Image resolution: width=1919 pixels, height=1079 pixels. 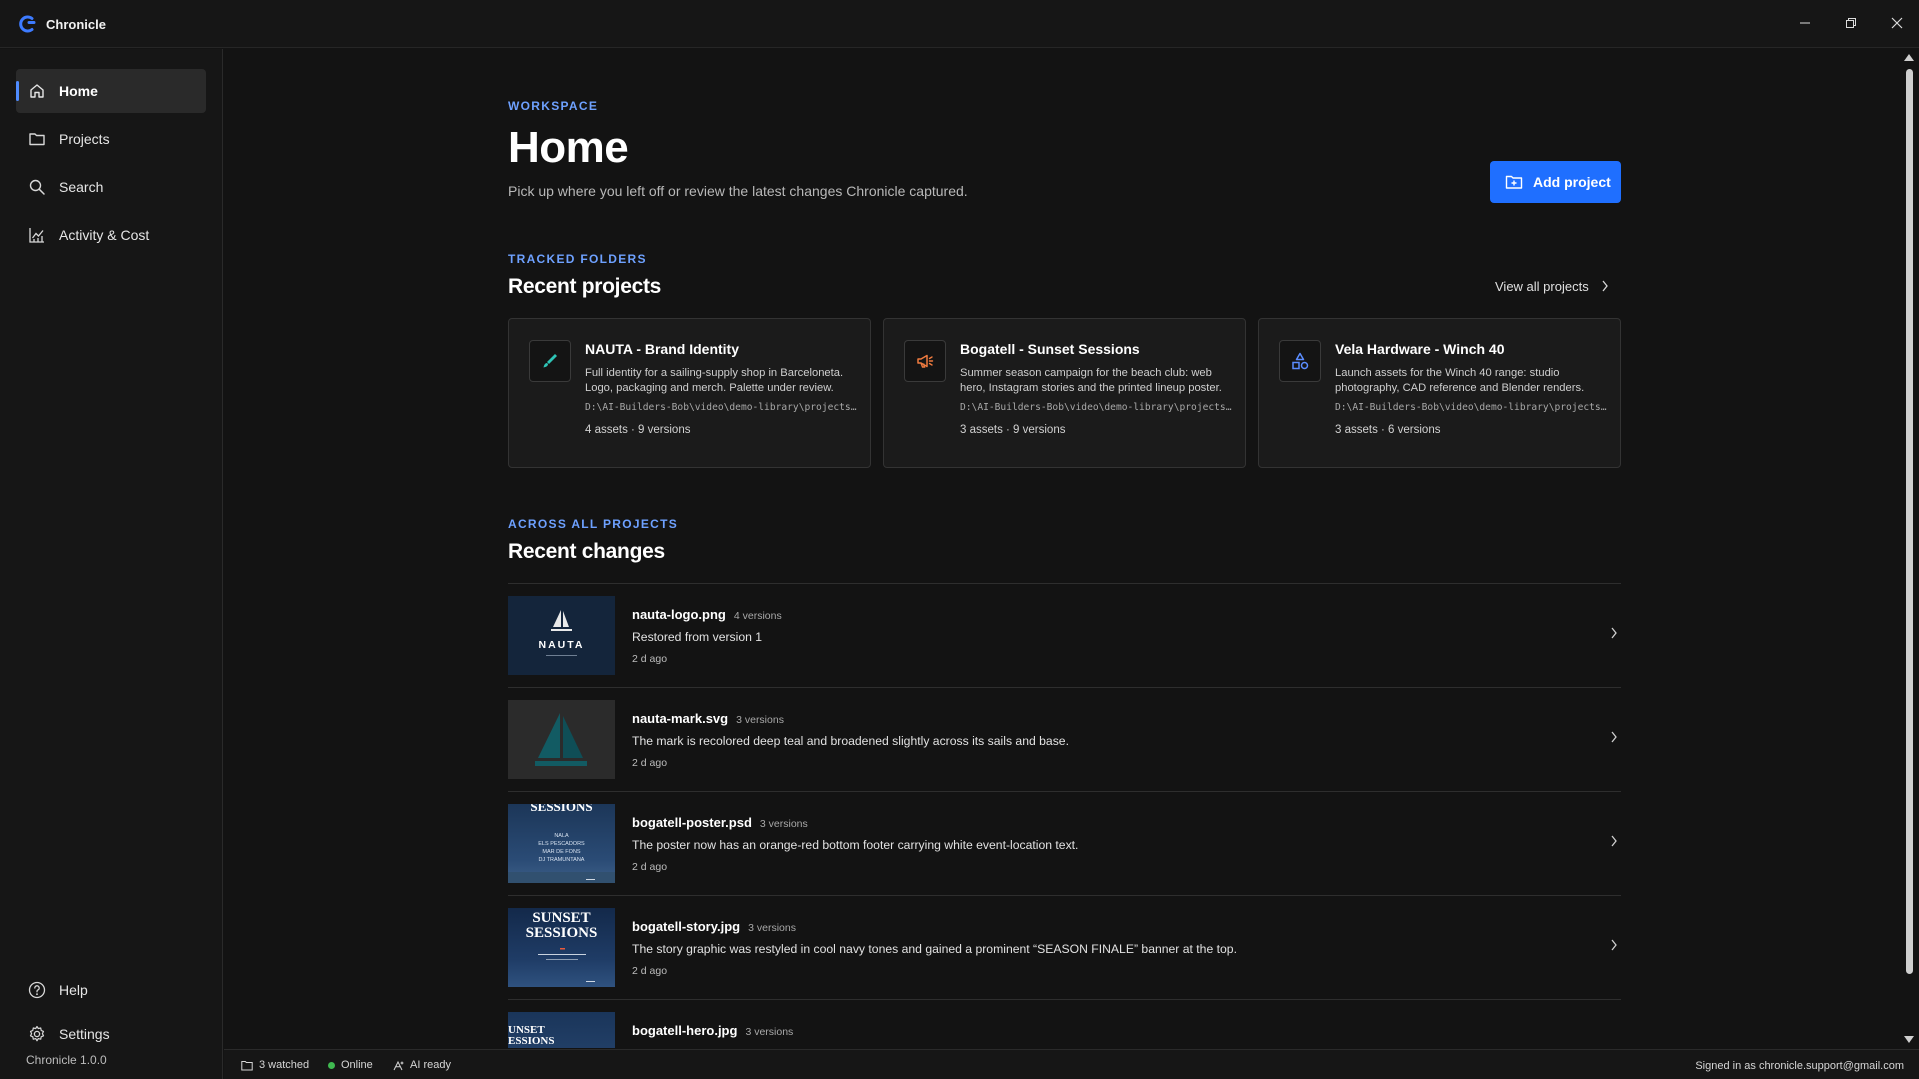 What do you see at coordinates (568, 147) in the screenshot?
I see `page-title: Home` at bounding box center [568, 147].